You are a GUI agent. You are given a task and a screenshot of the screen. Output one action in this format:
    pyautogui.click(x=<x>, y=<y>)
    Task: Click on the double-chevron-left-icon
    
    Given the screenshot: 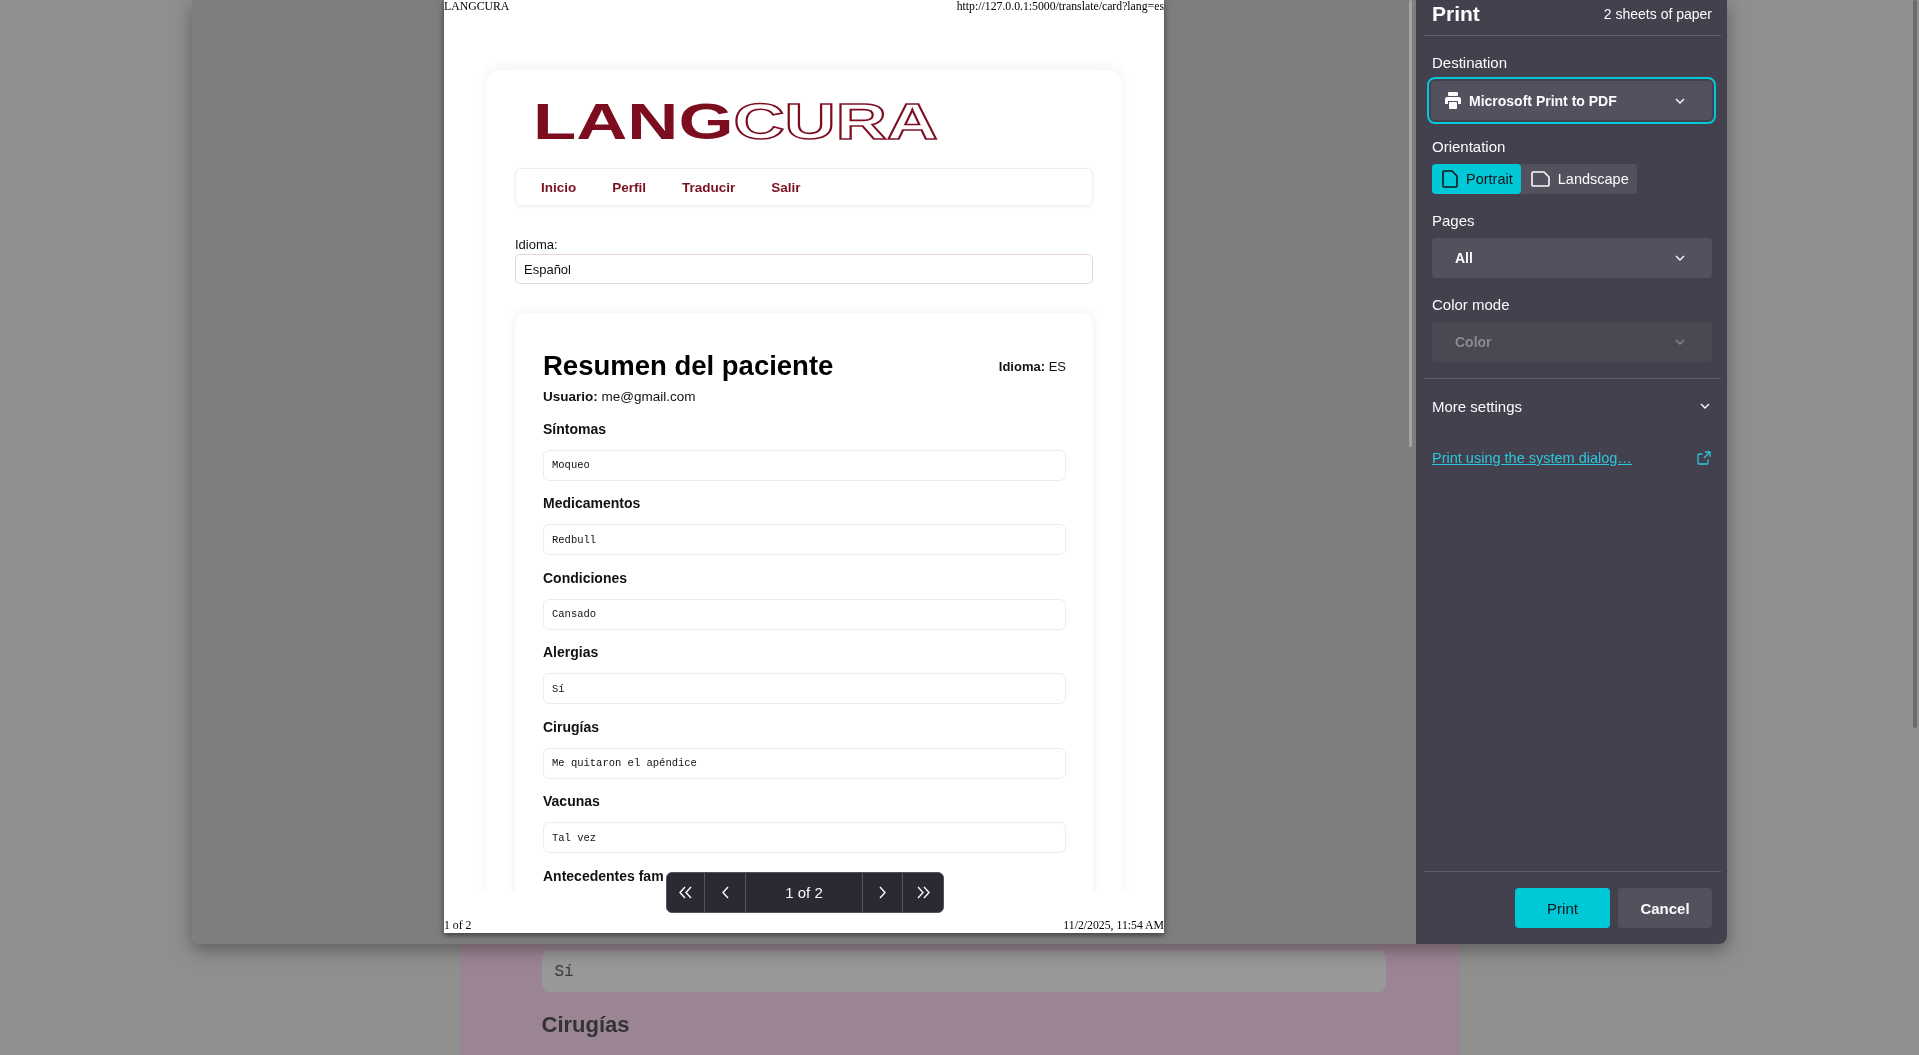 What is the action you would take?
    pyautogui.click(x=685, y=892)
    